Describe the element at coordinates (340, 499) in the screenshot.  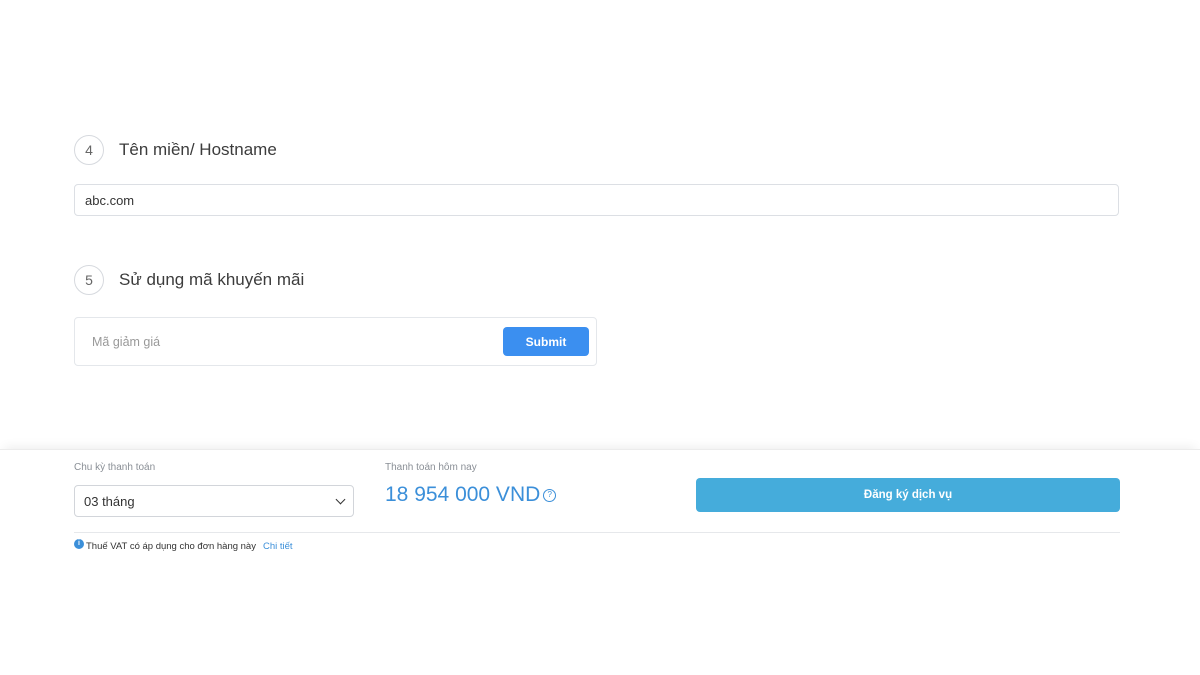
I see `chevron-down-icon` at that location.